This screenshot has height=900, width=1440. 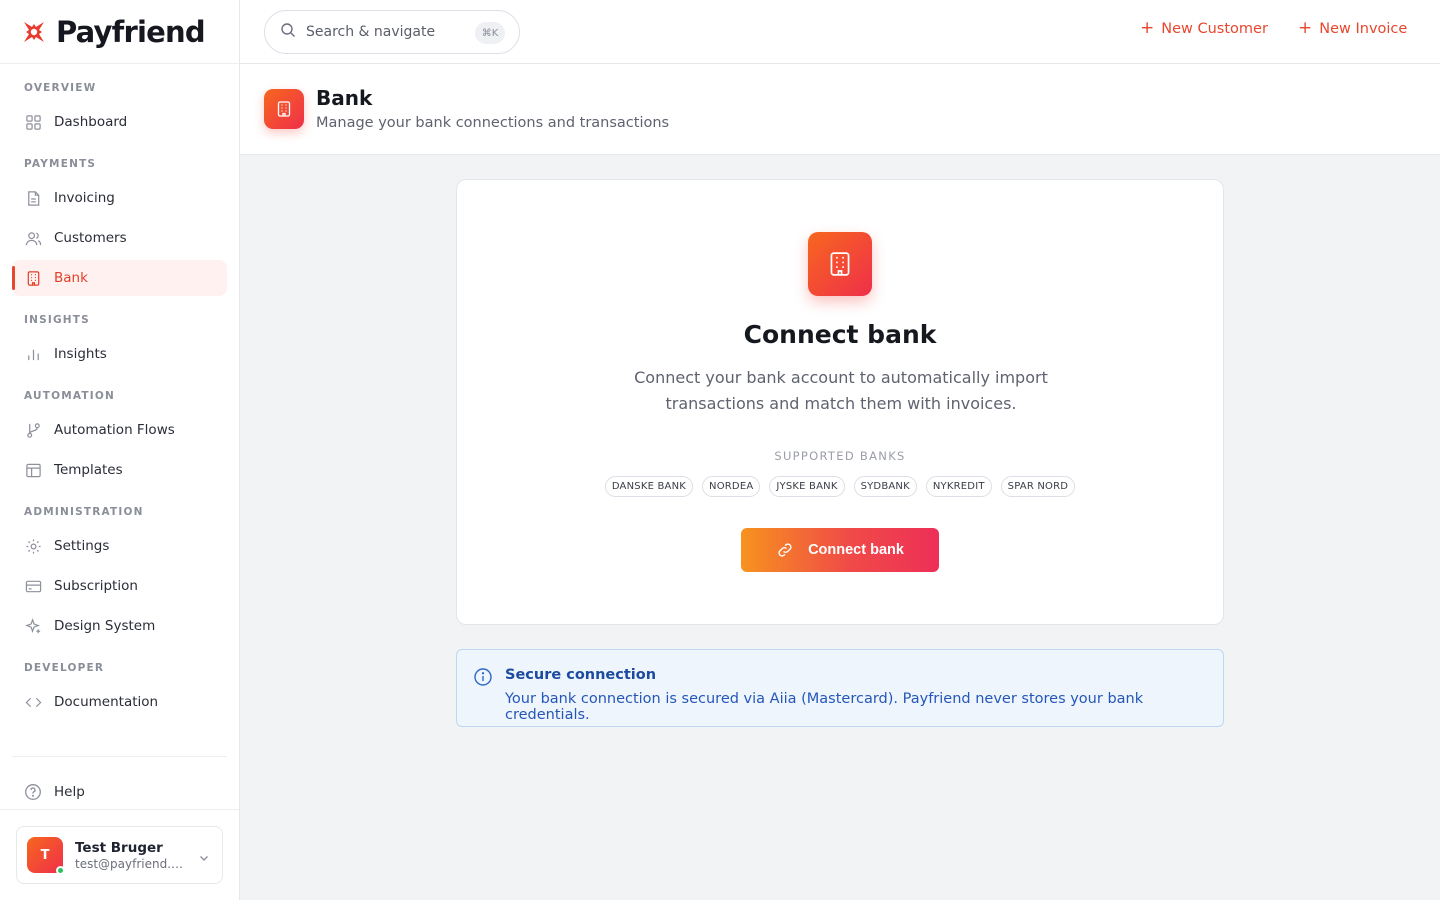 What do you see at coordinates (60, 870) in the screenshot?
I see `online-status-indicator` at bounding box center [60, 870].